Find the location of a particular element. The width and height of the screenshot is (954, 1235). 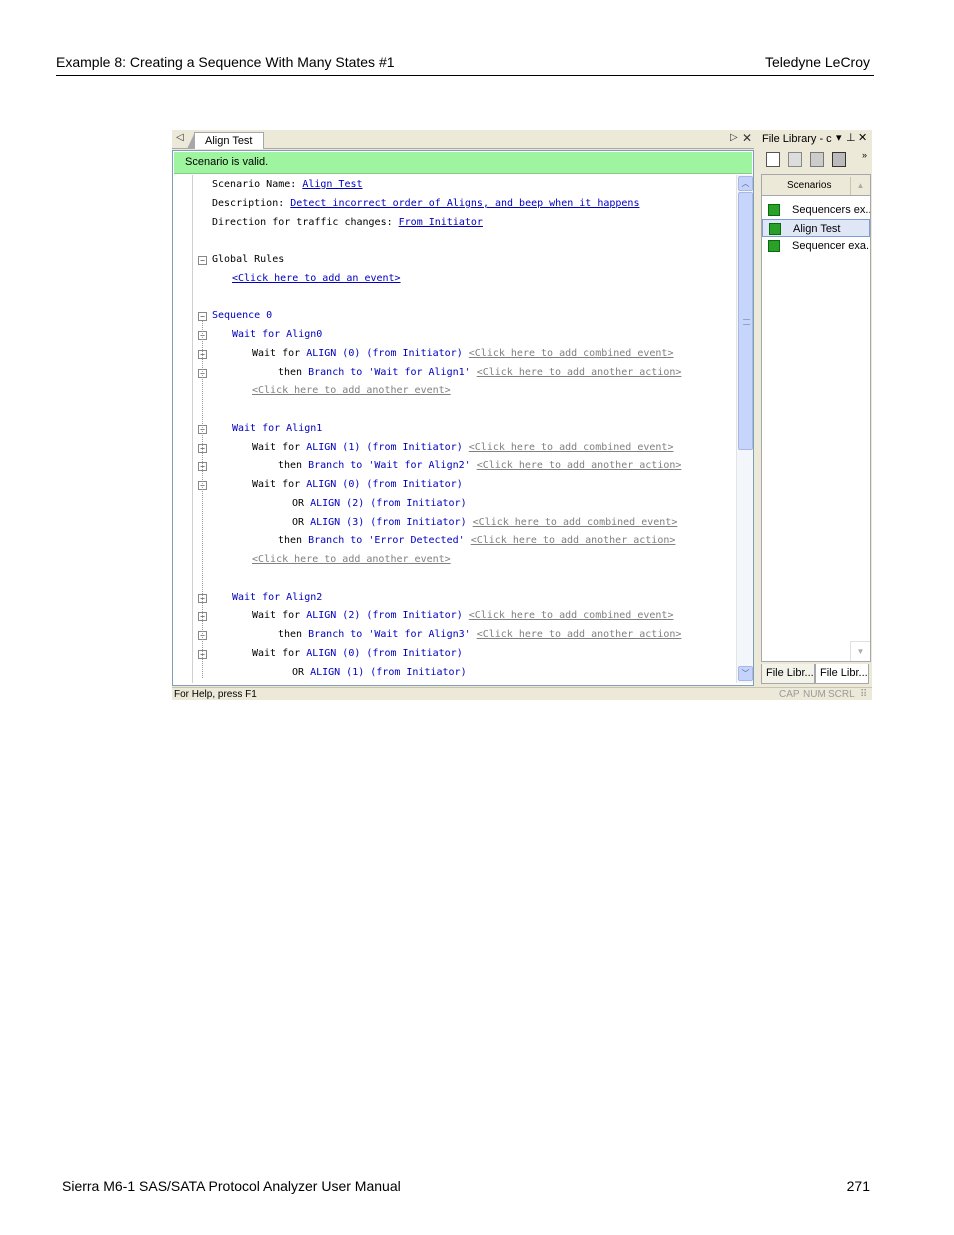

code-token: Wait for Align1 is located at coordinates (277, 428).